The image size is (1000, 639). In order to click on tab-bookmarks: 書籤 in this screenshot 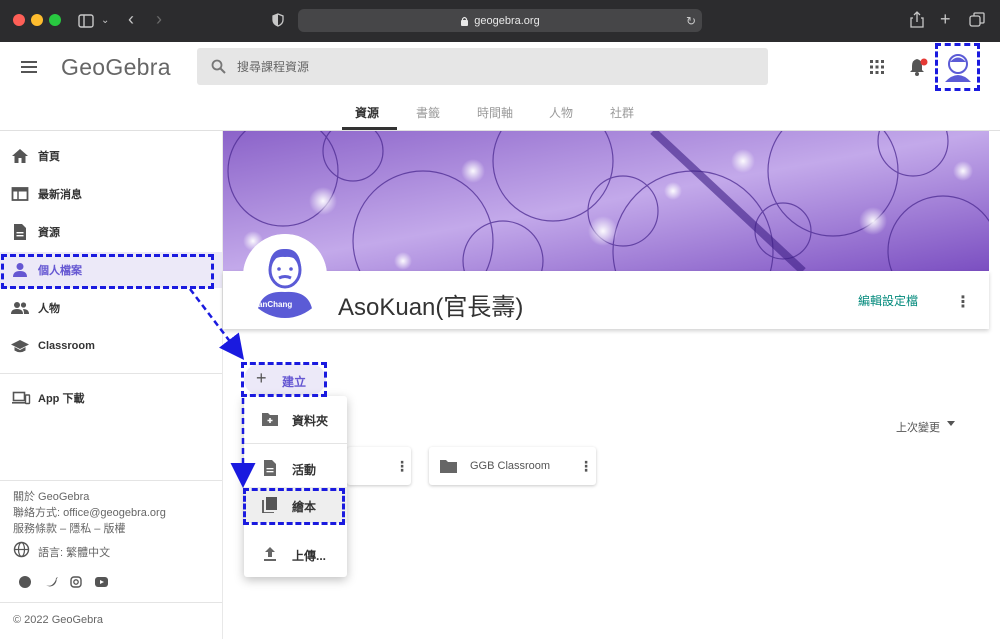, I will do `click(428, 112)`.